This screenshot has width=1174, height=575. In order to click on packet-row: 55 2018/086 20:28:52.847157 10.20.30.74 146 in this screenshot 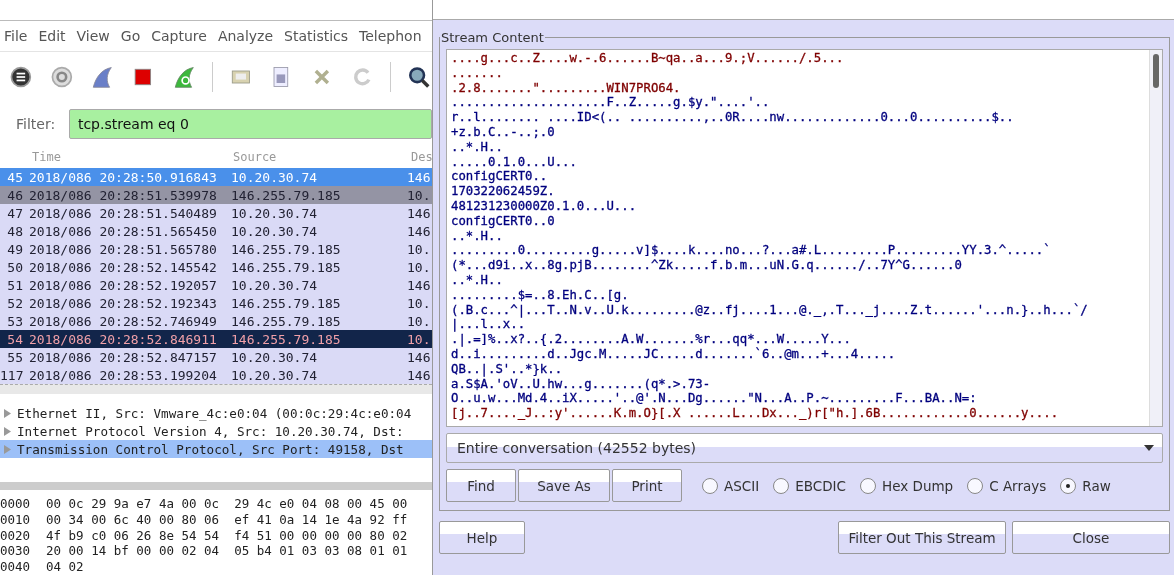, I will do `click(216, 357)`.